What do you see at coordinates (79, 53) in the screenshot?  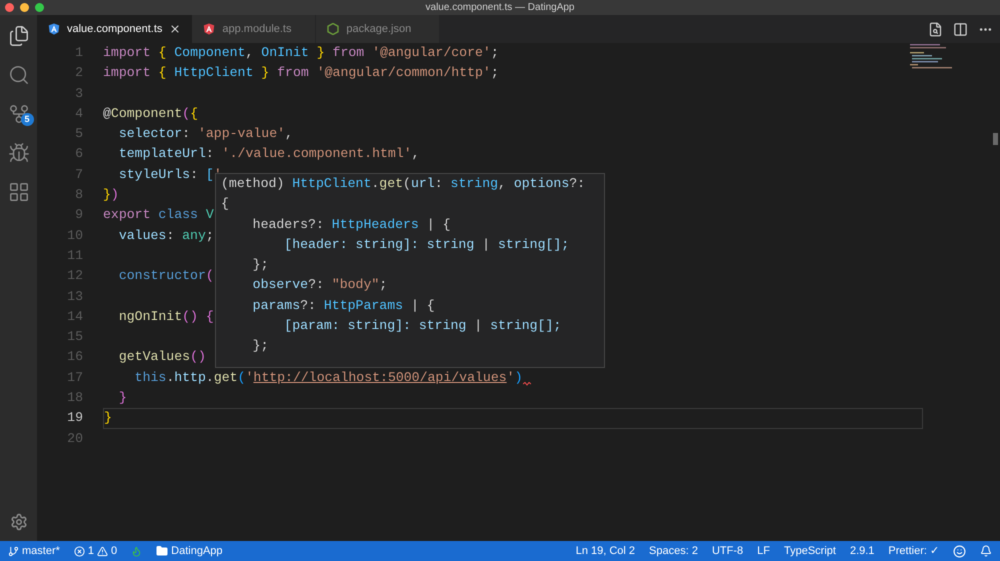 I see `line-number: 1` at bounding box center [79, 53].